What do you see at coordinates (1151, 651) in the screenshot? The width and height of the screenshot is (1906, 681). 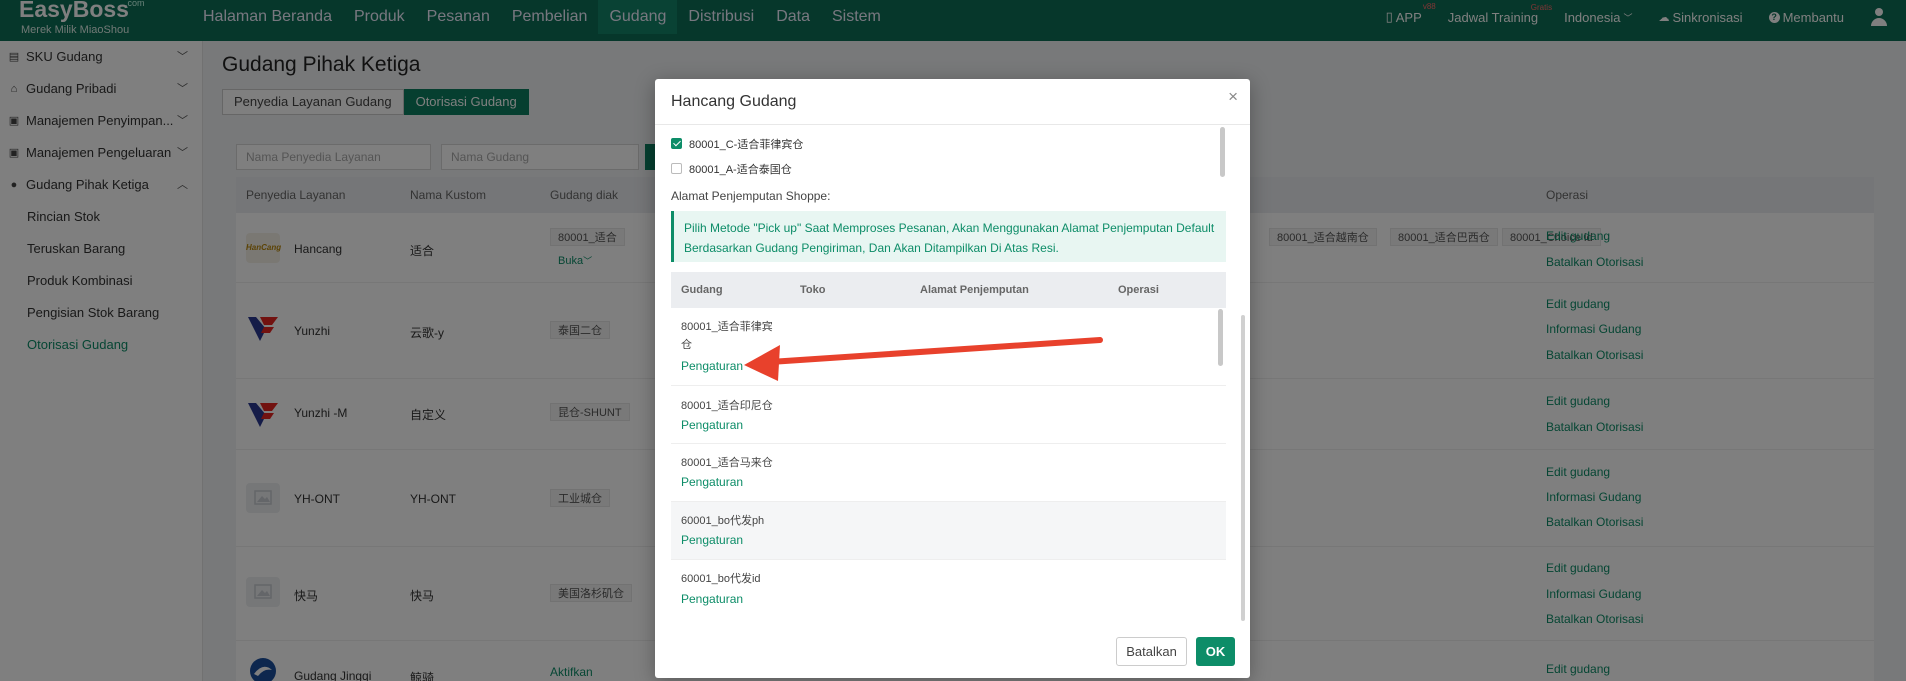 I see `cancel-button: Batalkan` at bounding box center [1151, 651].